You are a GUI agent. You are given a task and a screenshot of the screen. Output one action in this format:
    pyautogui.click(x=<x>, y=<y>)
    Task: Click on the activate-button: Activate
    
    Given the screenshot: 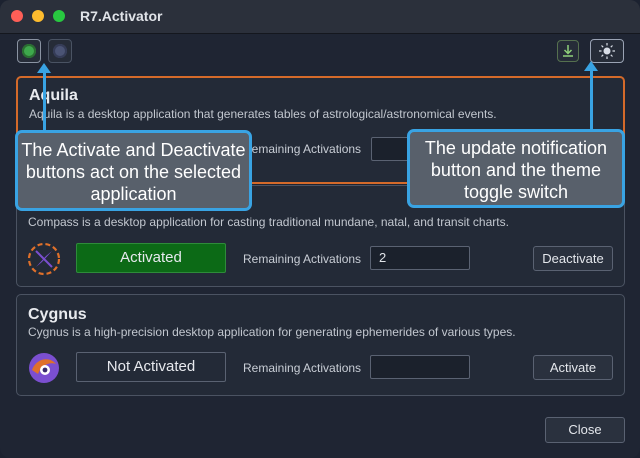 What is the action you would take?
    pyautogui.click(x=573, y=367)
    